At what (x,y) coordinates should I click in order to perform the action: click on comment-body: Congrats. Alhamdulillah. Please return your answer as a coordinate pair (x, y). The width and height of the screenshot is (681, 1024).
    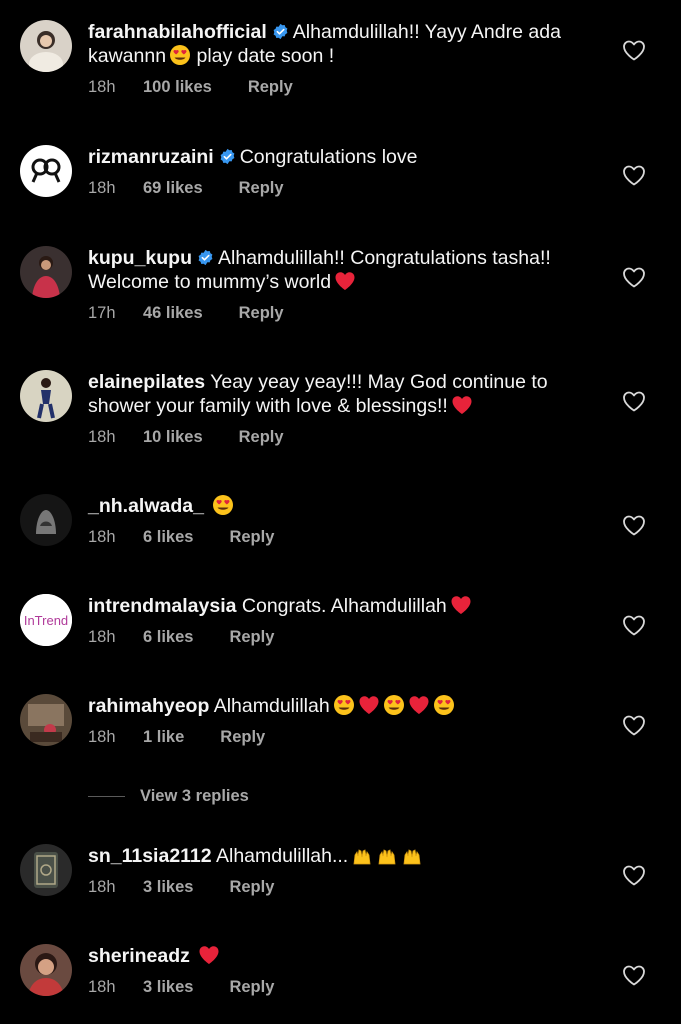
    Looking at the image, I should click on (344, 606).